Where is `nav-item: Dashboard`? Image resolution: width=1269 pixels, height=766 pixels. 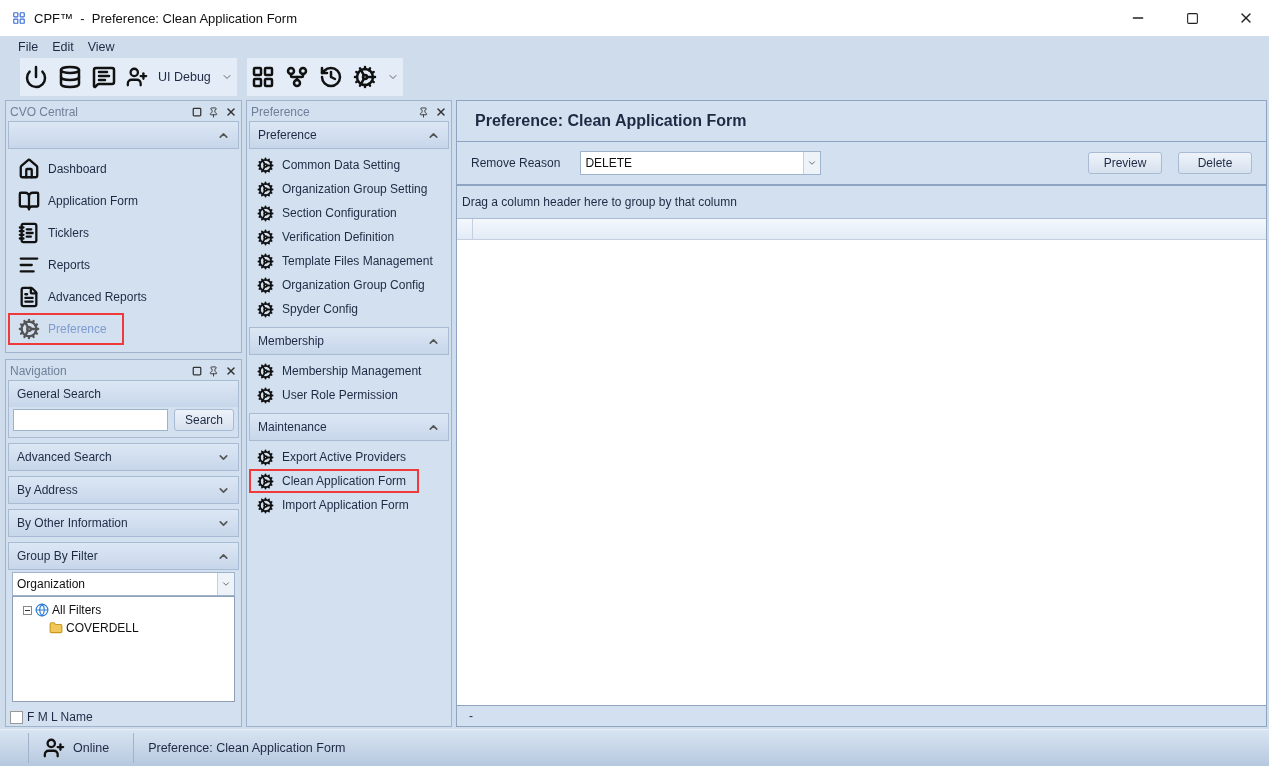 nav-item: Dashboard is located at coordinates (123, 169).